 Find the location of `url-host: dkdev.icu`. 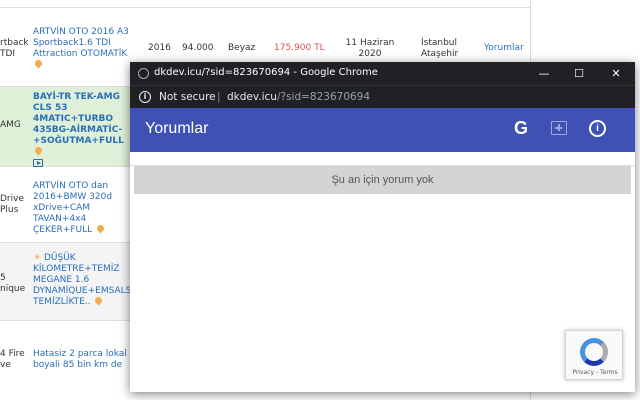

url-host: dkdev.icu is located at coordinates (252, 97).